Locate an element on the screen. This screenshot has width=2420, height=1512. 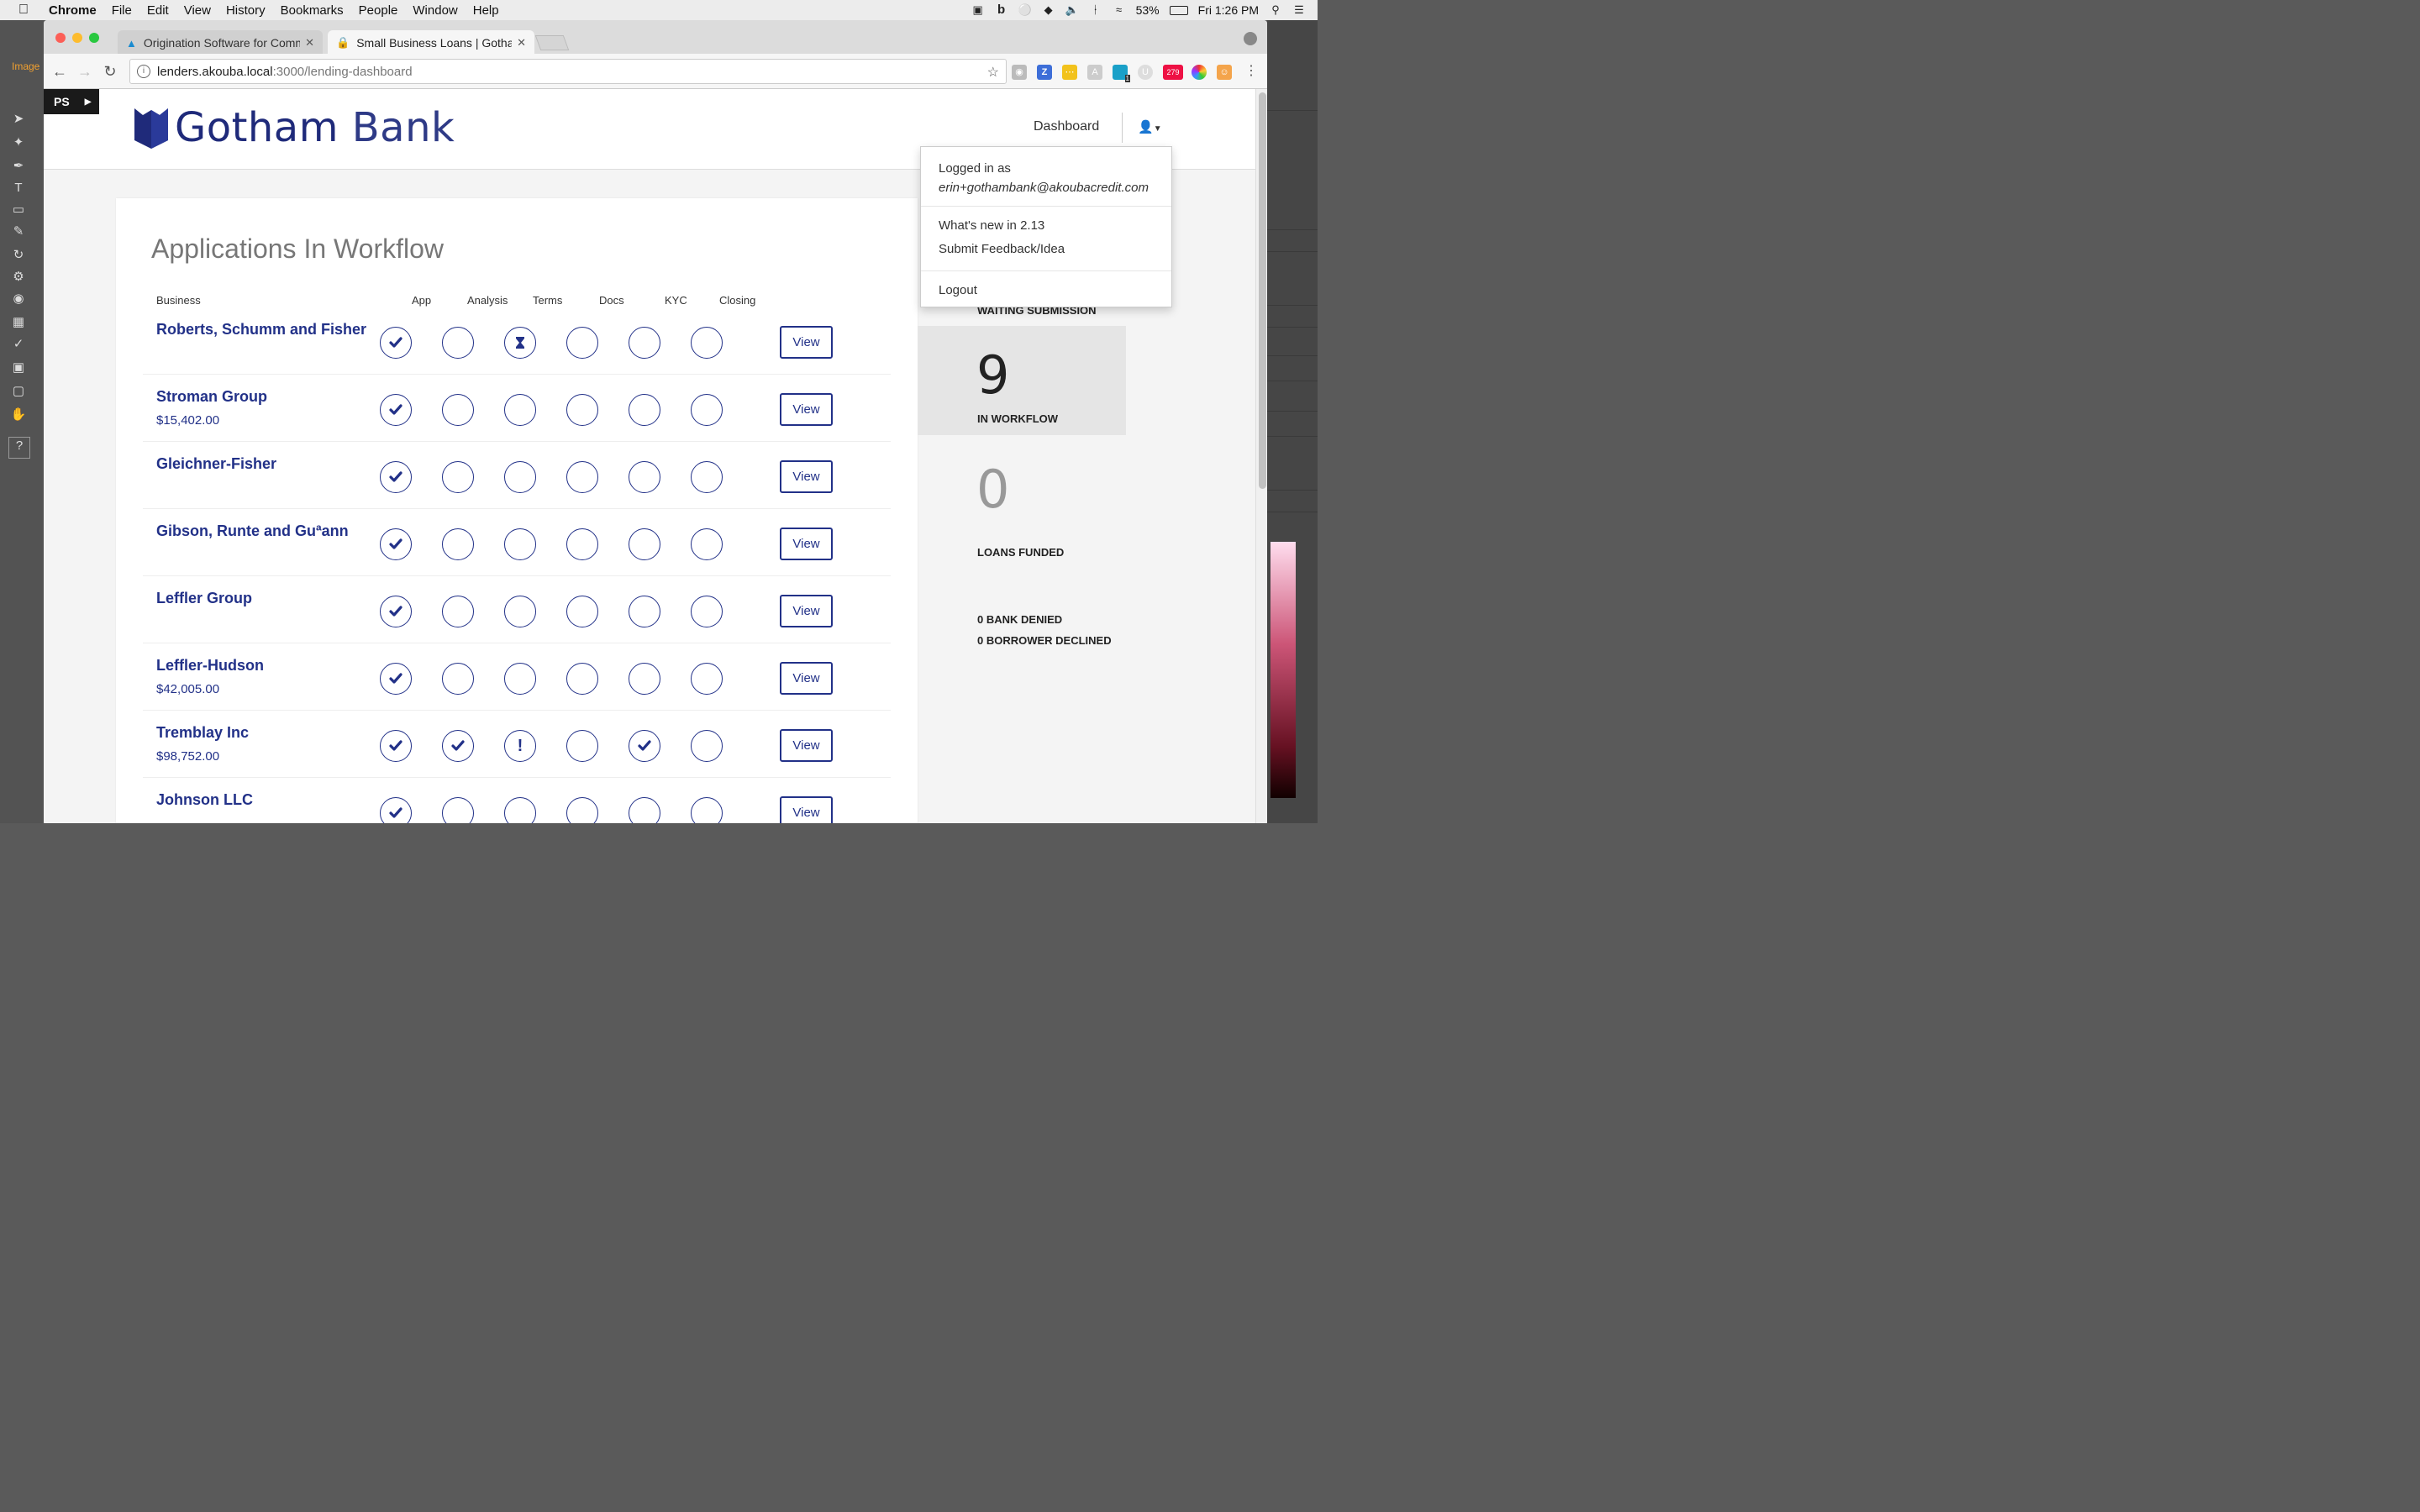
column-header-analysis: Analysis is located at coordinates (487, 300).